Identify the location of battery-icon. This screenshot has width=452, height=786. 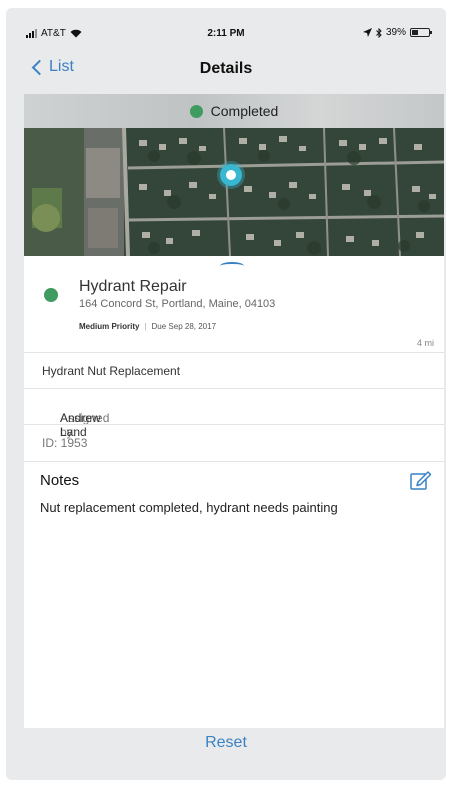
(421, 32).